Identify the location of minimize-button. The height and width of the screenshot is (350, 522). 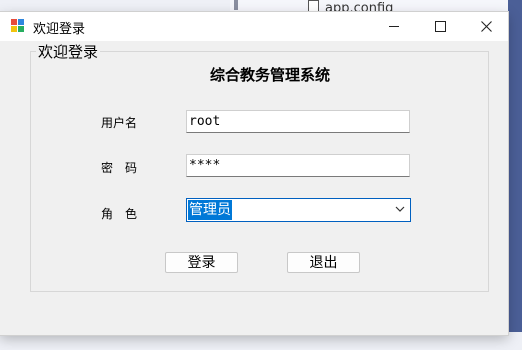
(394, 26).